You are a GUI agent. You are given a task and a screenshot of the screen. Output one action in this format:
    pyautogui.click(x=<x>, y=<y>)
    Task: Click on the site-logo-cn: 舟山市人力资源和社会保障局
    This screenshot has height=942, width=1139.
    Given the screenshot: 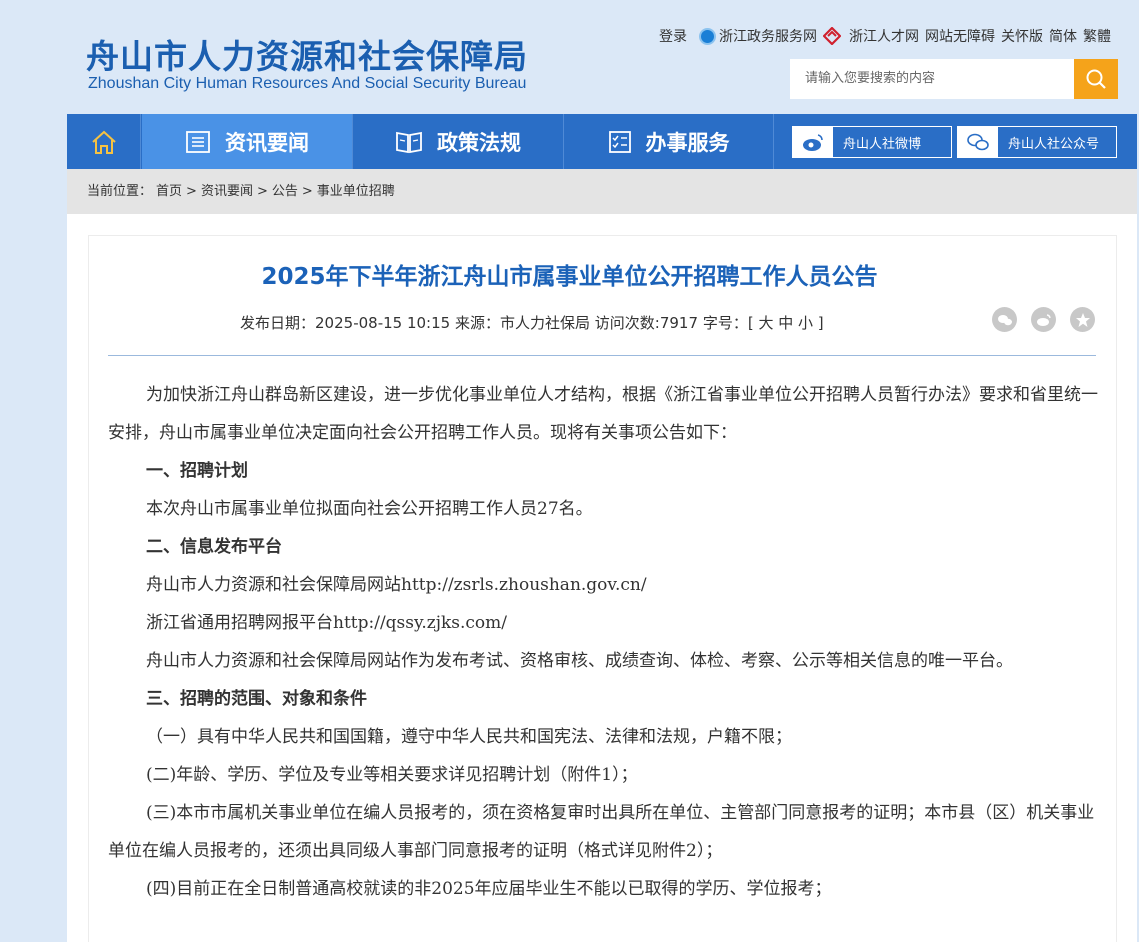 What is the action you would take?
    pyautogui.click(x=307, y=54)
    